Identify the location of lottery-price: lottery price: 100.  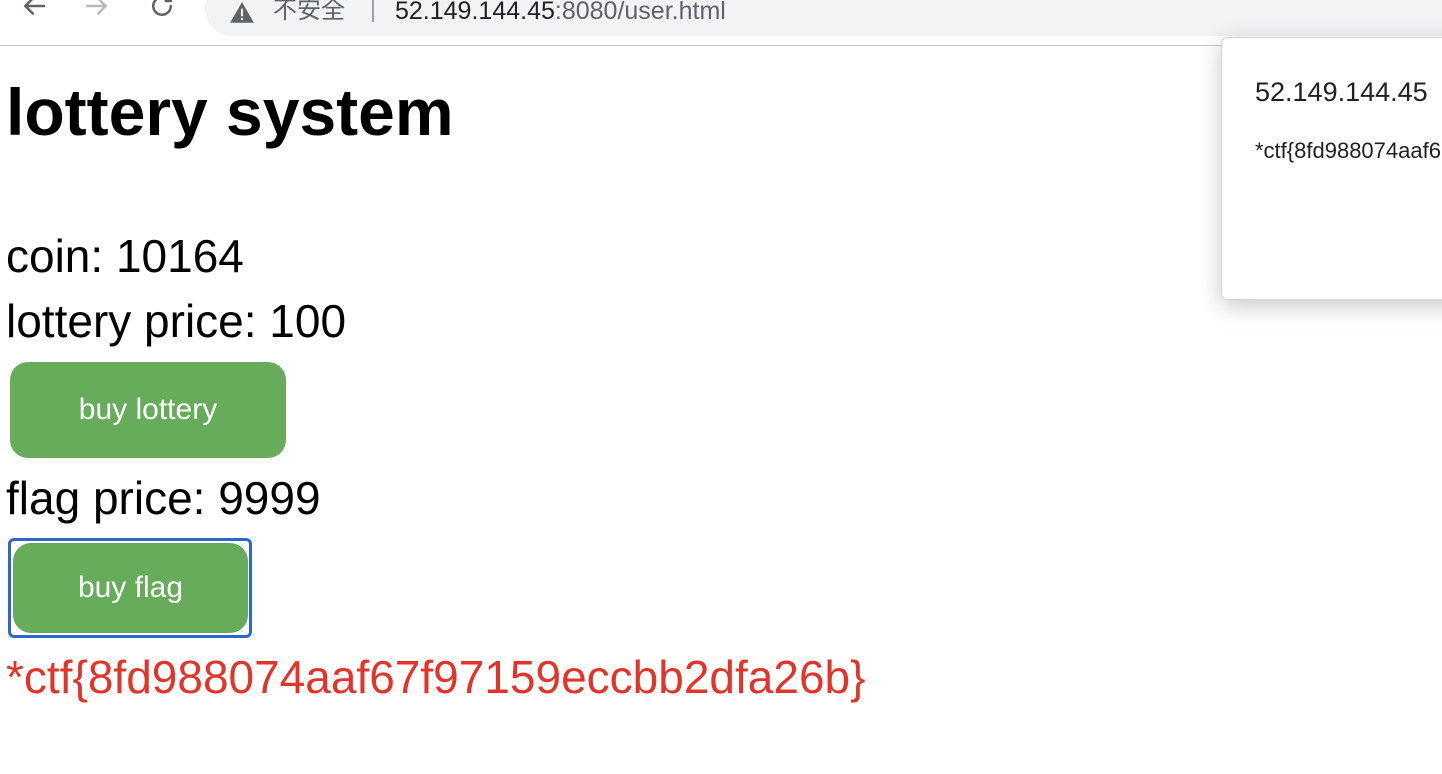
(176, 321).